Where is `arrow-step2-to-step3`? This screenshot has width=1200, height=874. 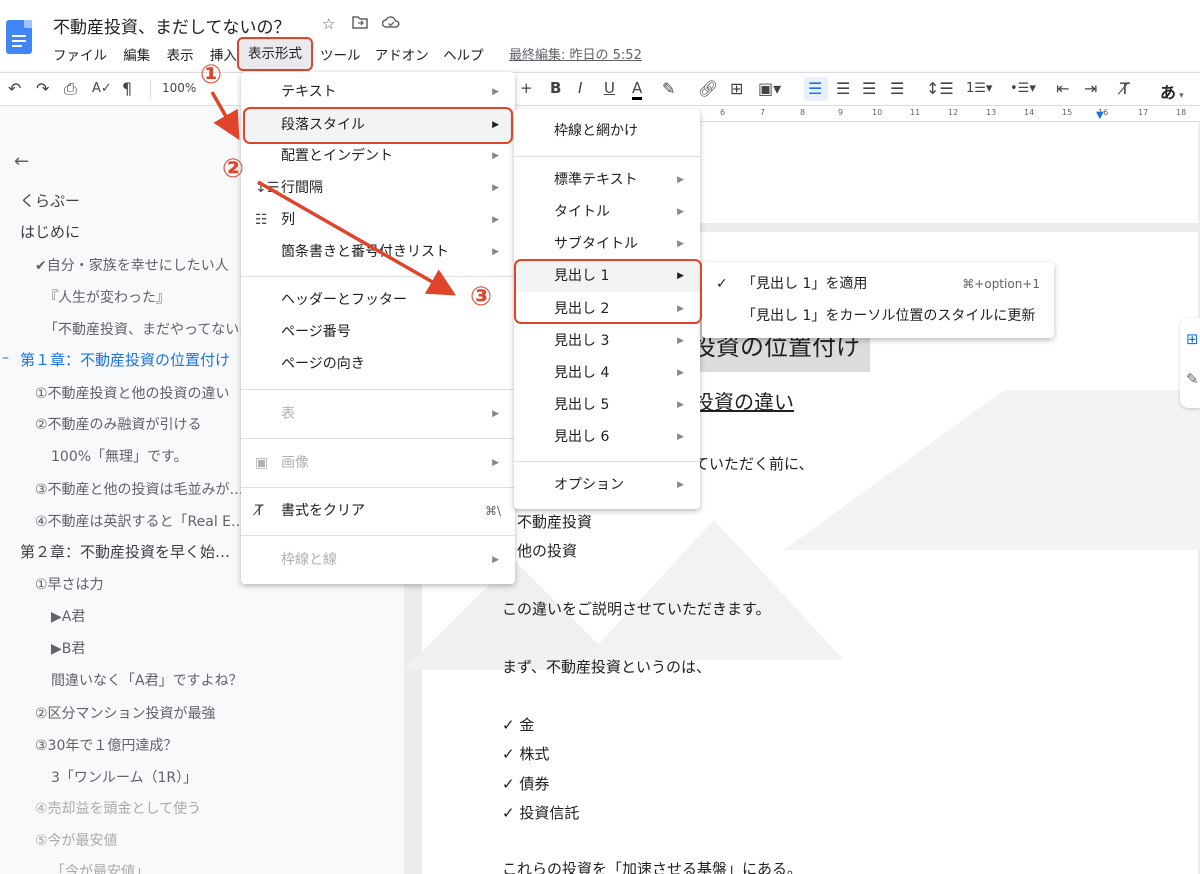 arrow-step2-to-step3 is located at coordinates (357, 238).